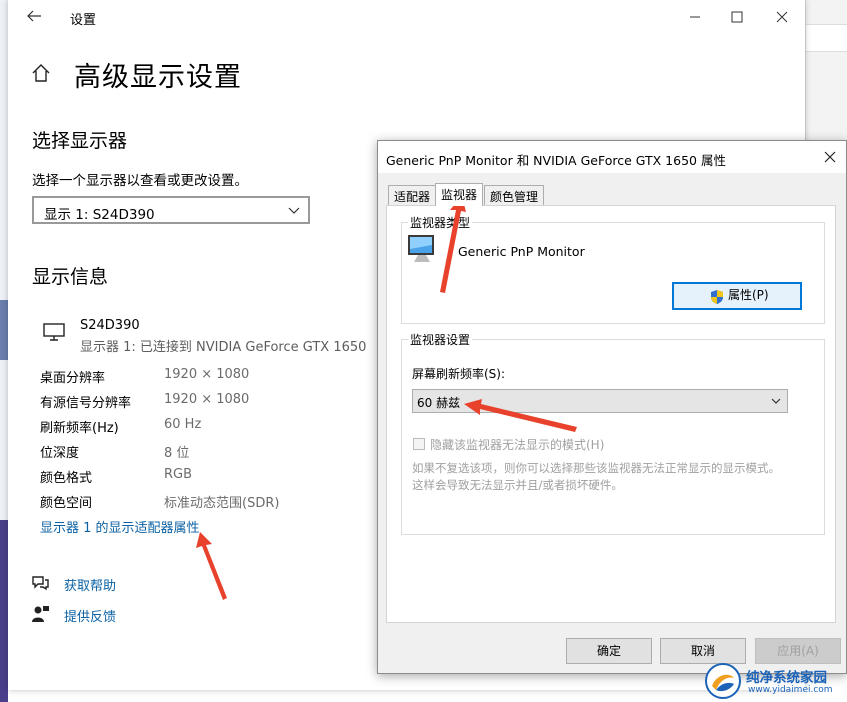 Image resolution: width=847 pixels, height=702 pixels. What do you see at coordinates (54, 332) in the screenshot?
I see `monitor-icon` at bounding box center [54, 332].